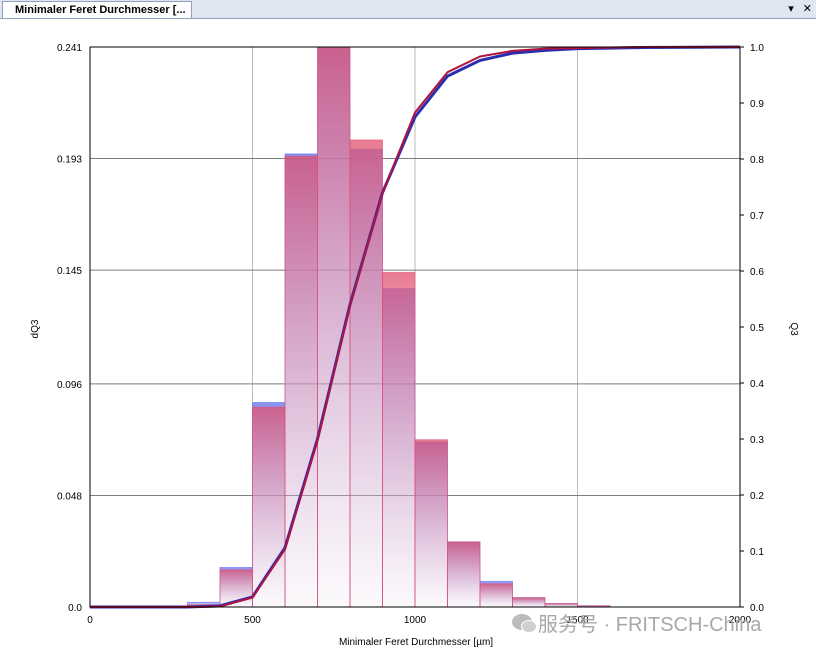 Image resolution: width=816 pixels, height=659 pixels. What do you see at coordinates (252, 620) in the screenshot?
I see `x-tick-label: 500` at bounding box center [252, 620].